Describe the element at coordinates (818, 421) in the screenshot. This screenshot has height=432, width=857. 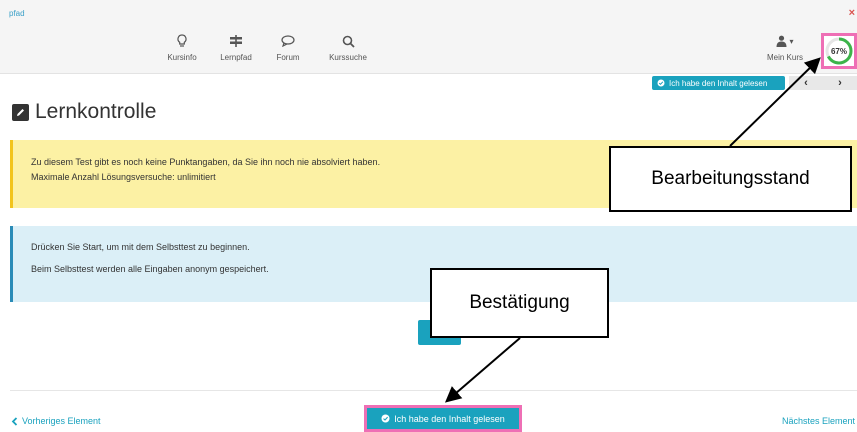
I see `next-element-link: Nächstes Element` at that location.